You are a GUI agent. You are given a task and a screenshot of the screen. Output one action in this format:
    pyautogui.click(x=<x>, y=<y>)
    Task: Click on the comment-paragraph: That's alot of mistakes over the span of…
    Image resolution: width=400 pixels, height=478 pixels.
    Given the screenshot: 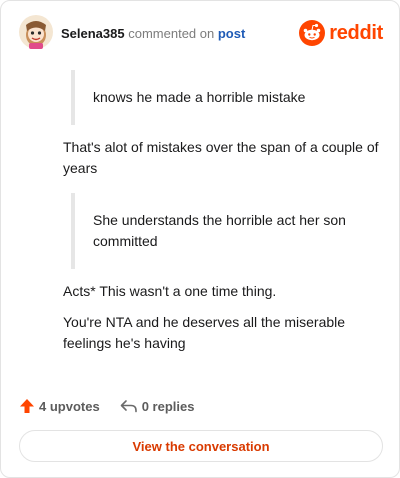 What is the action you would take?
    pyautogui.click(x=221, y=157)
    